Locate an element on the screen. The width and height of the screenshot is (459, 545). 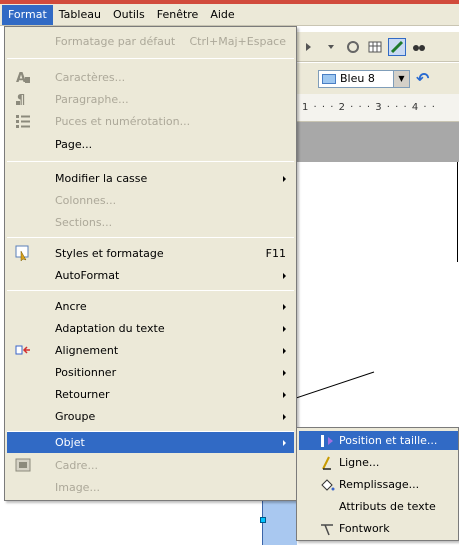
chevron-down-icon: ▼ is located at coordinates (401, 78).